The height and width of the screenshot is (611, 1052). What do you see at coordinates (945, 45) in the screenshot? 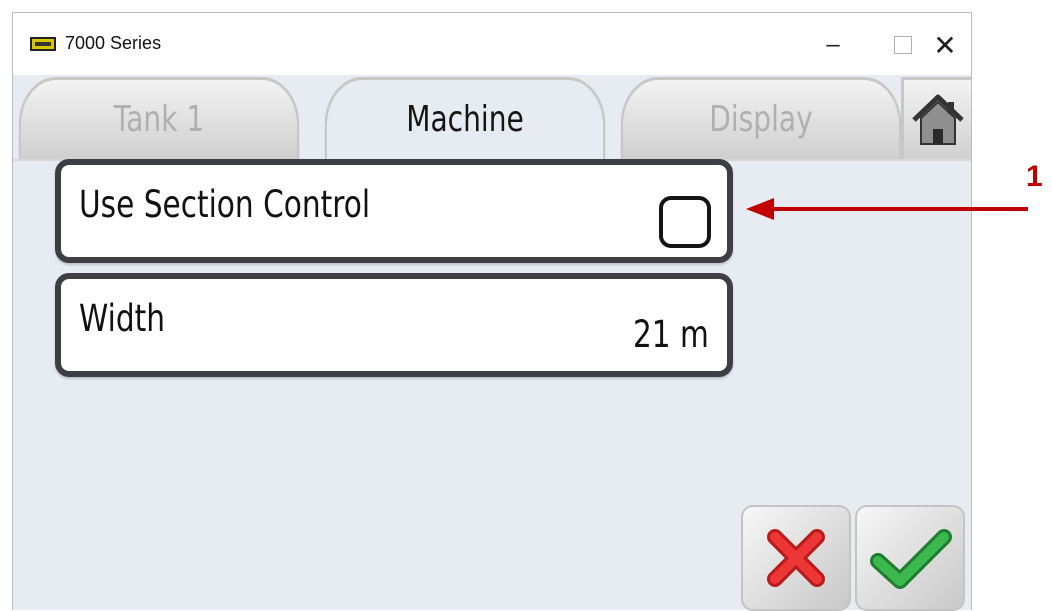
I see `close-button: ✕` at bounding box center [945, 45].